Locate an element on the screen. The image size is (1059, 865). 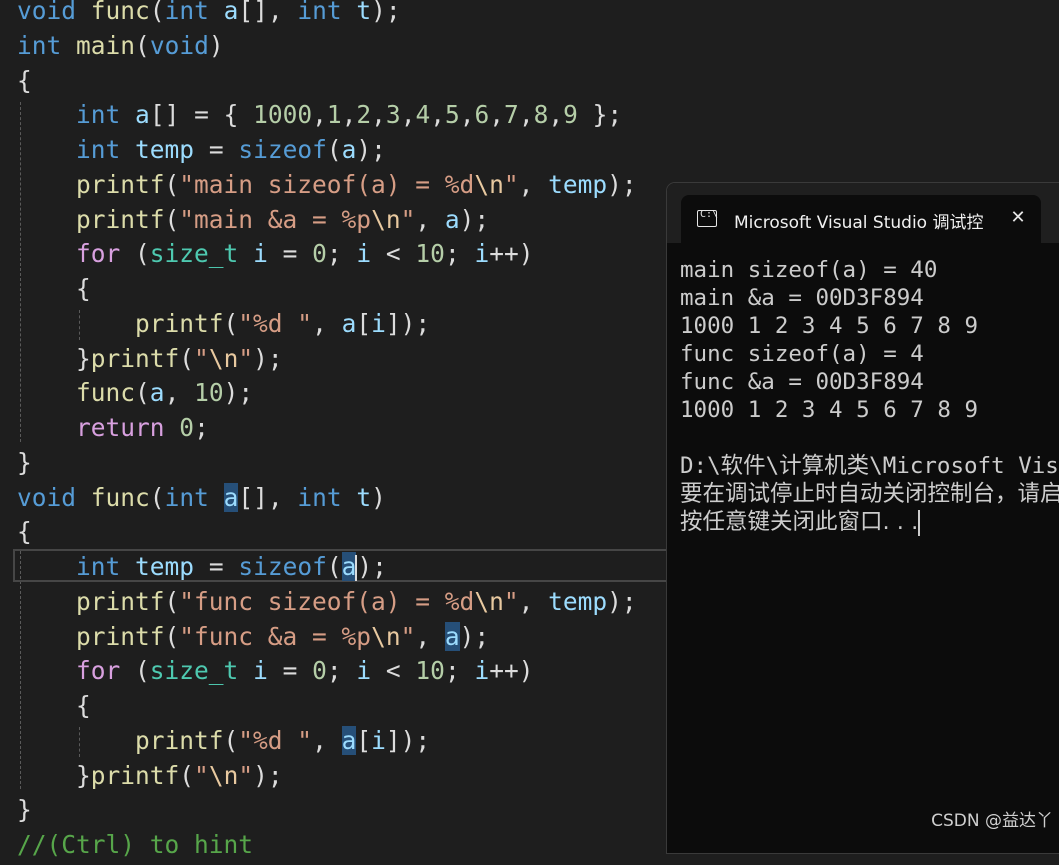
code-line: func(a, 10); is located at coordinates (165, 392).